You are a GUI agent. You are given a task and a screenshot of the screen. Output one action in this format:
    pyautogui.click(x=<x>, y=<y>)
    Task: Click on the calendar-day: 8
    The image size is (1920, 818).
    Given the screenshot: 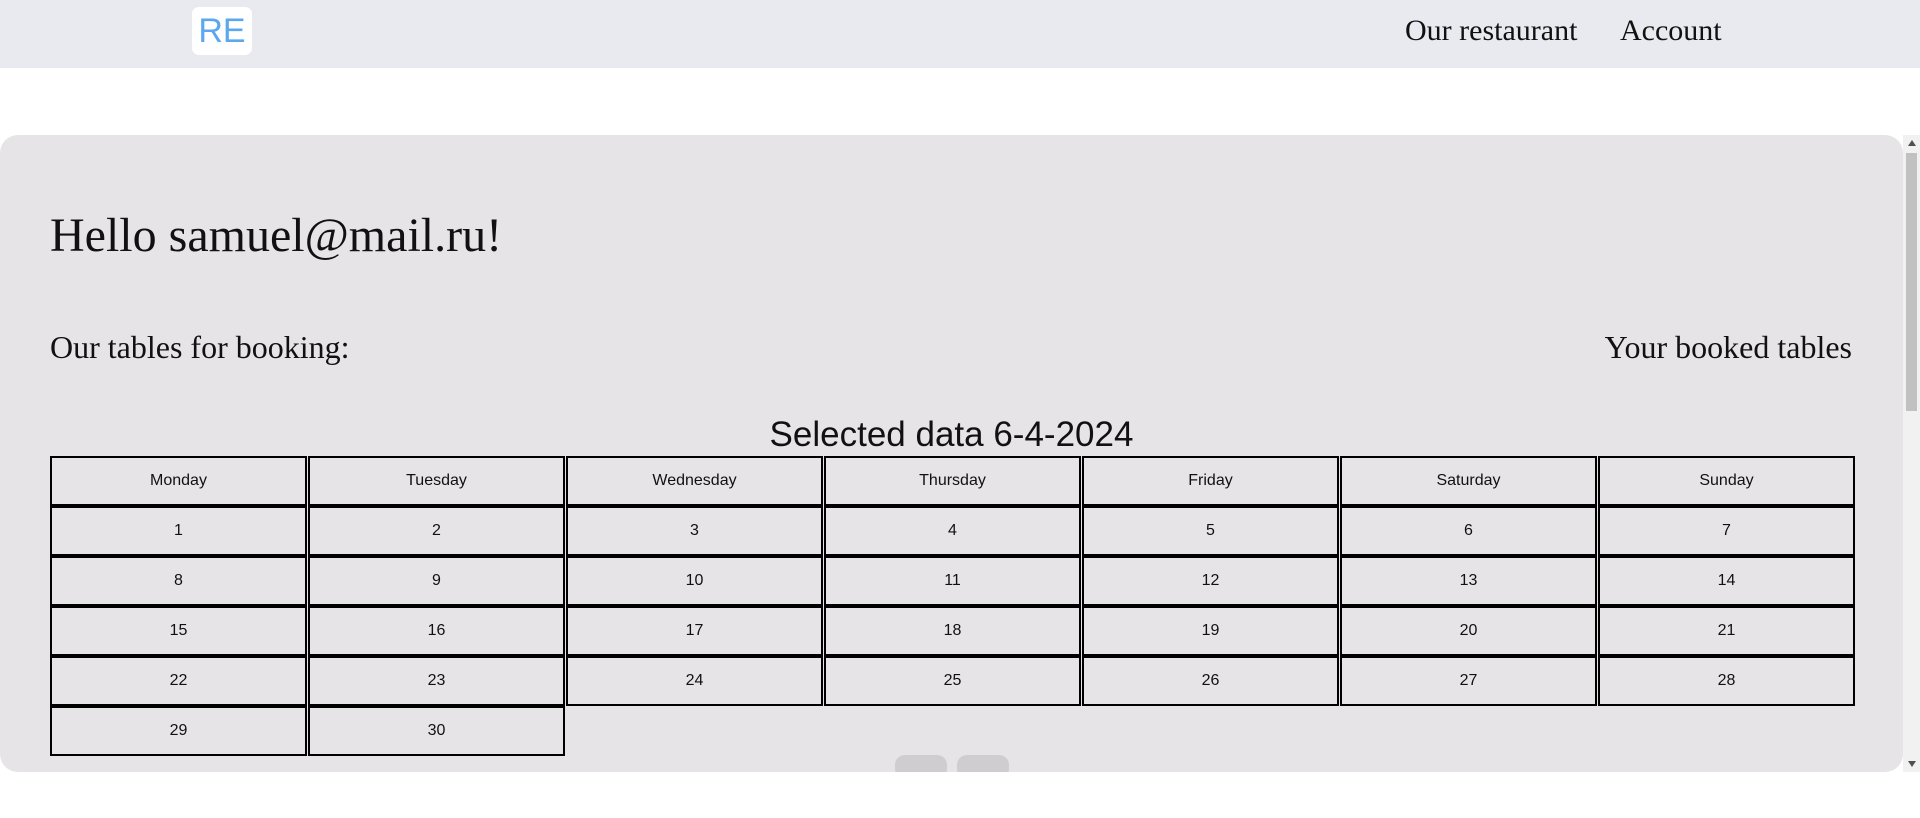 What is the action you would take?
    pyautogui.click(x=178, y=581)
    